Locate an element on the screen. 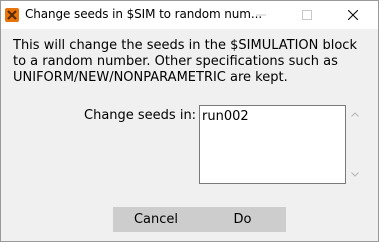 This screenshot has width=379, height=242. app-icon is located at coordinates (12, 15).